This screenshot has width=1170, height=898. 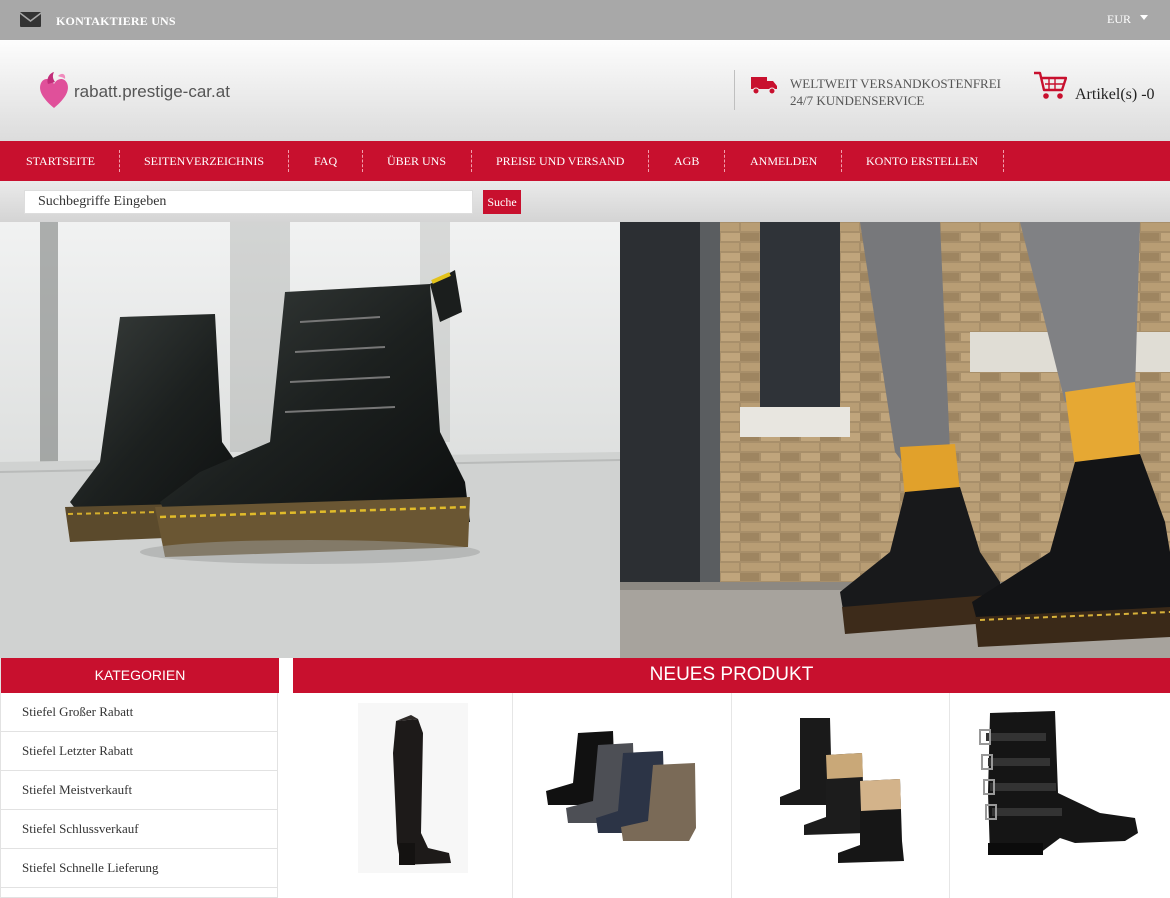 I want to click on logo-heart-icon, so click(x=54, y=90).